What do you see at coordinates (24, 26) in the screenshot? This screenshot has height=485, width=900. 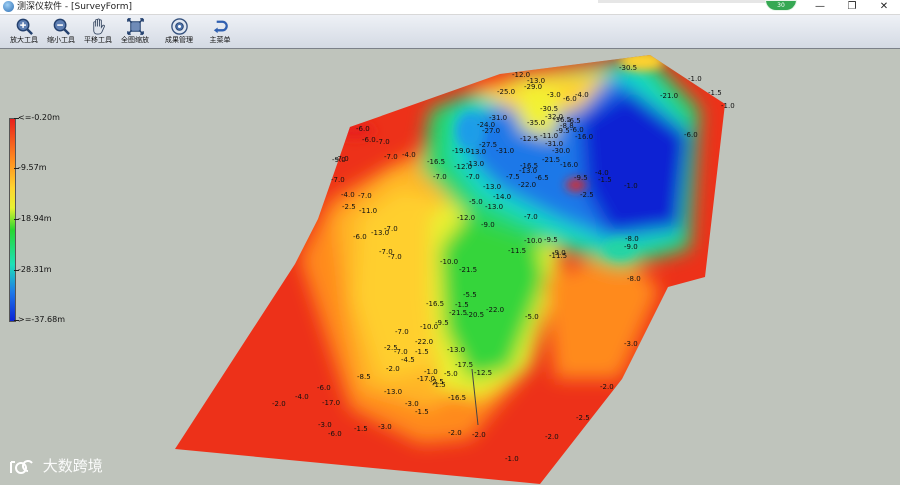 I see `zoom-in-icon` at bounding box center [24, 26].